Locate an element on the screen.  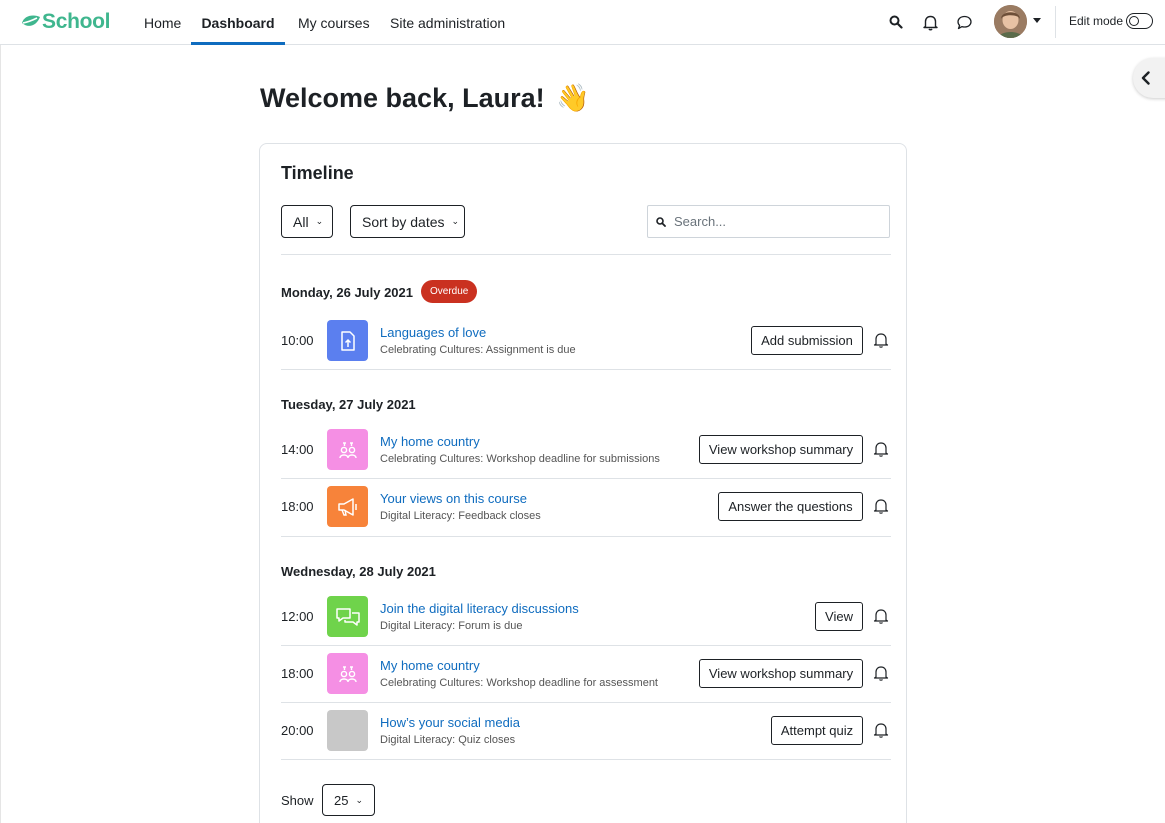
timeline-title: Timeline is located at coordinates (317, 173).